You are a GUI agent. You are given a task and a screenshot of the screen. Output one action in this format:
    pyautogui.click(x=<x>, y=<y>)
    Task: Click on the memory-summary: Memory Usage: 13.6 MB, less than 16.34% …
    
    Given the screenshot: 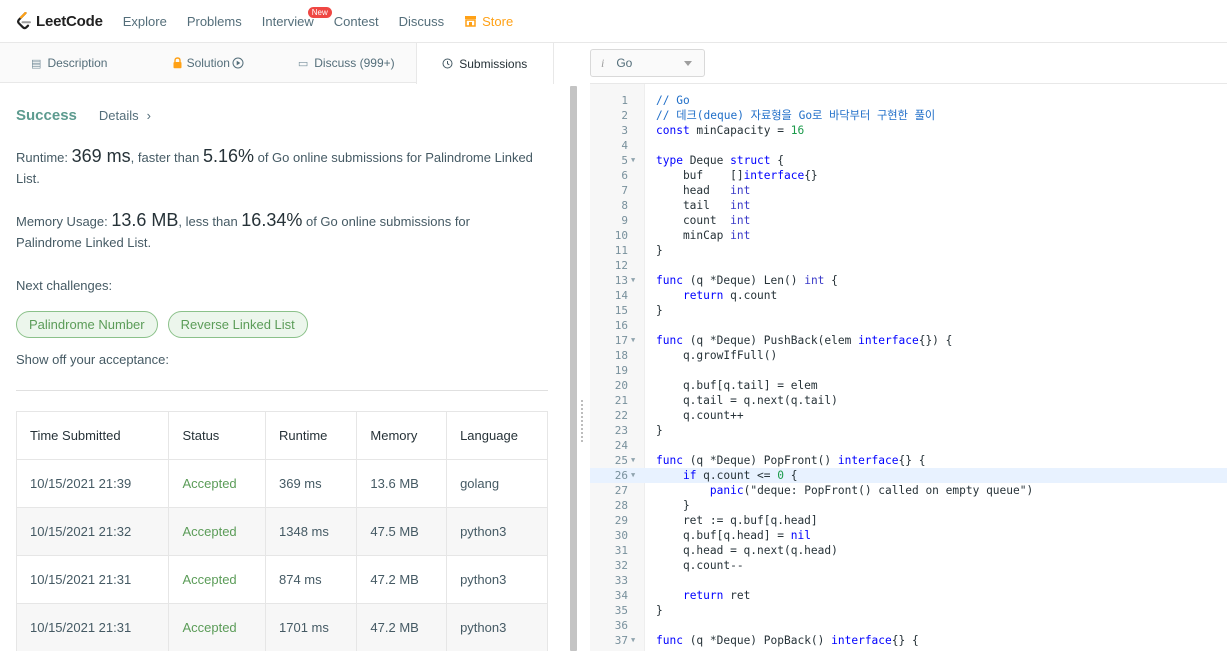 What is the action you would take?
    pyautogui.click(x=276, y=231)
    